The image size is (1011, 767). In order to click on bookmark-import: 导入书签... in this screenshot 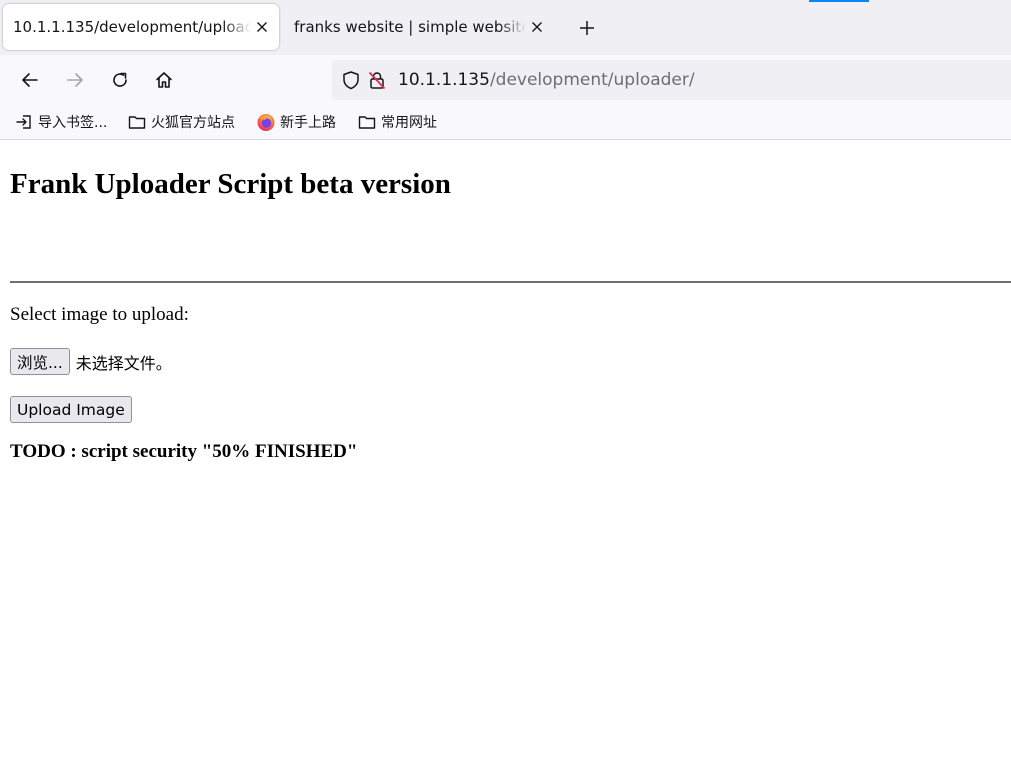, I will do `click(60, 122)`.